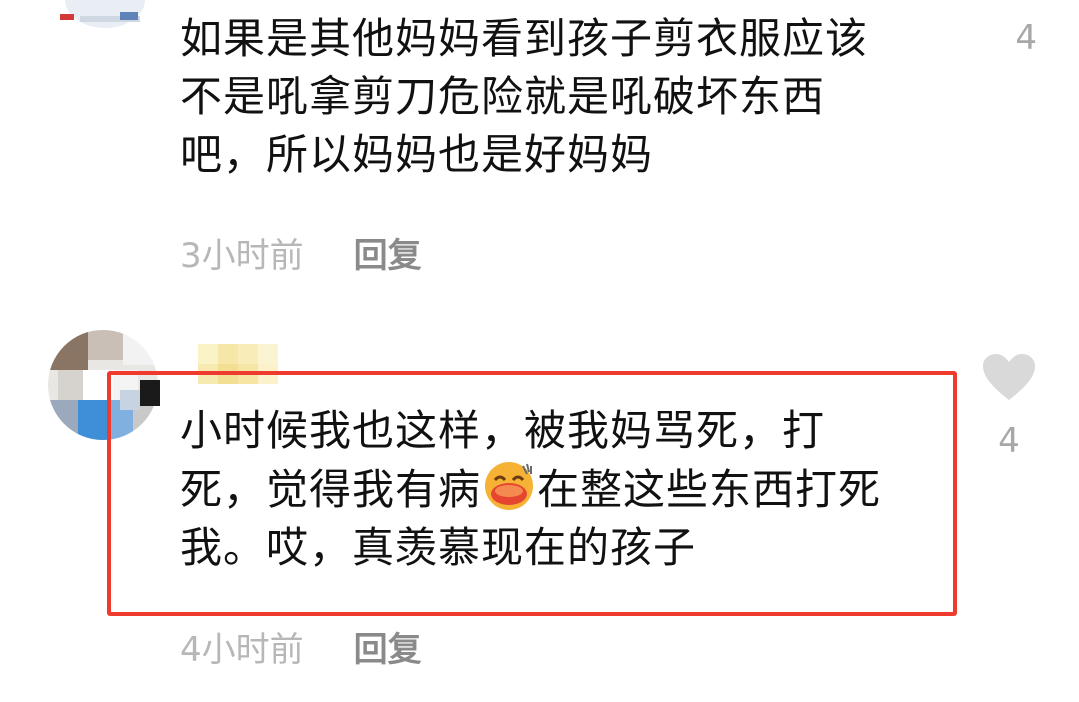 The width and height of the screenshot is (1079, 702). I want to click on comment-timestamp: 4小时前, so click(242, 650).